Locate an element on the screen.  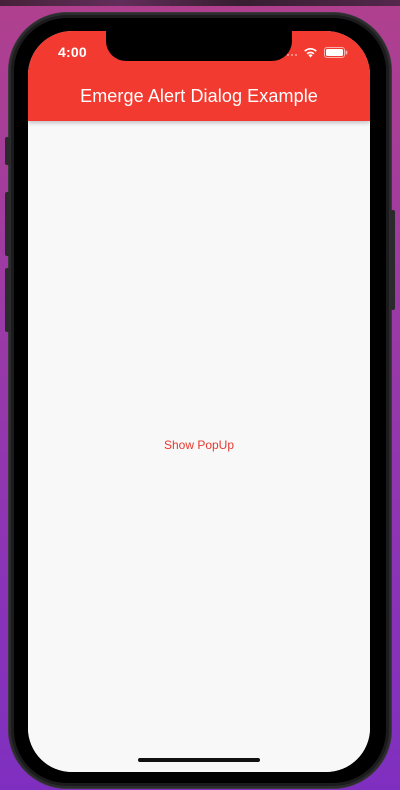
desktop-top-strip is located at coordinates (200, 3).